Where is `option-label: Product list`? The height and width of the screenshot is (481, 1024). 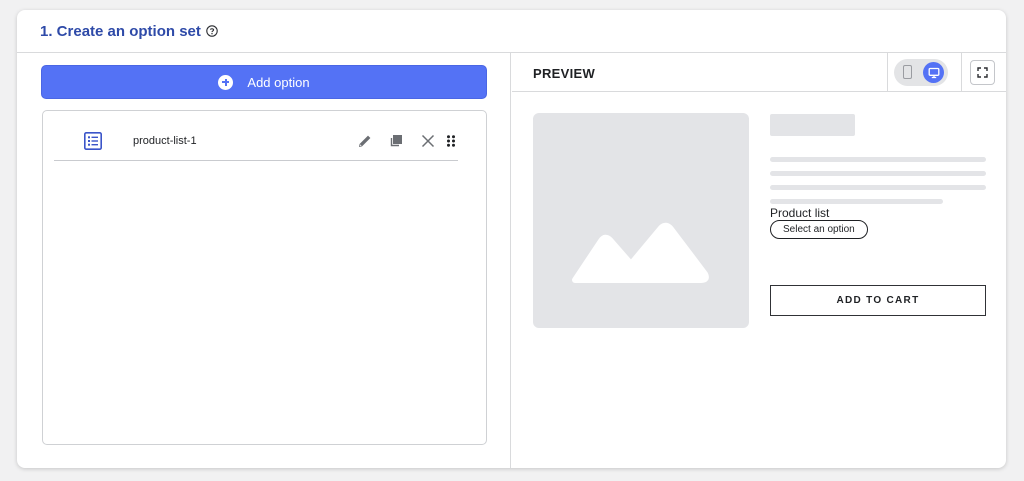 option-label: Product list is located at coordinates (800, 213).